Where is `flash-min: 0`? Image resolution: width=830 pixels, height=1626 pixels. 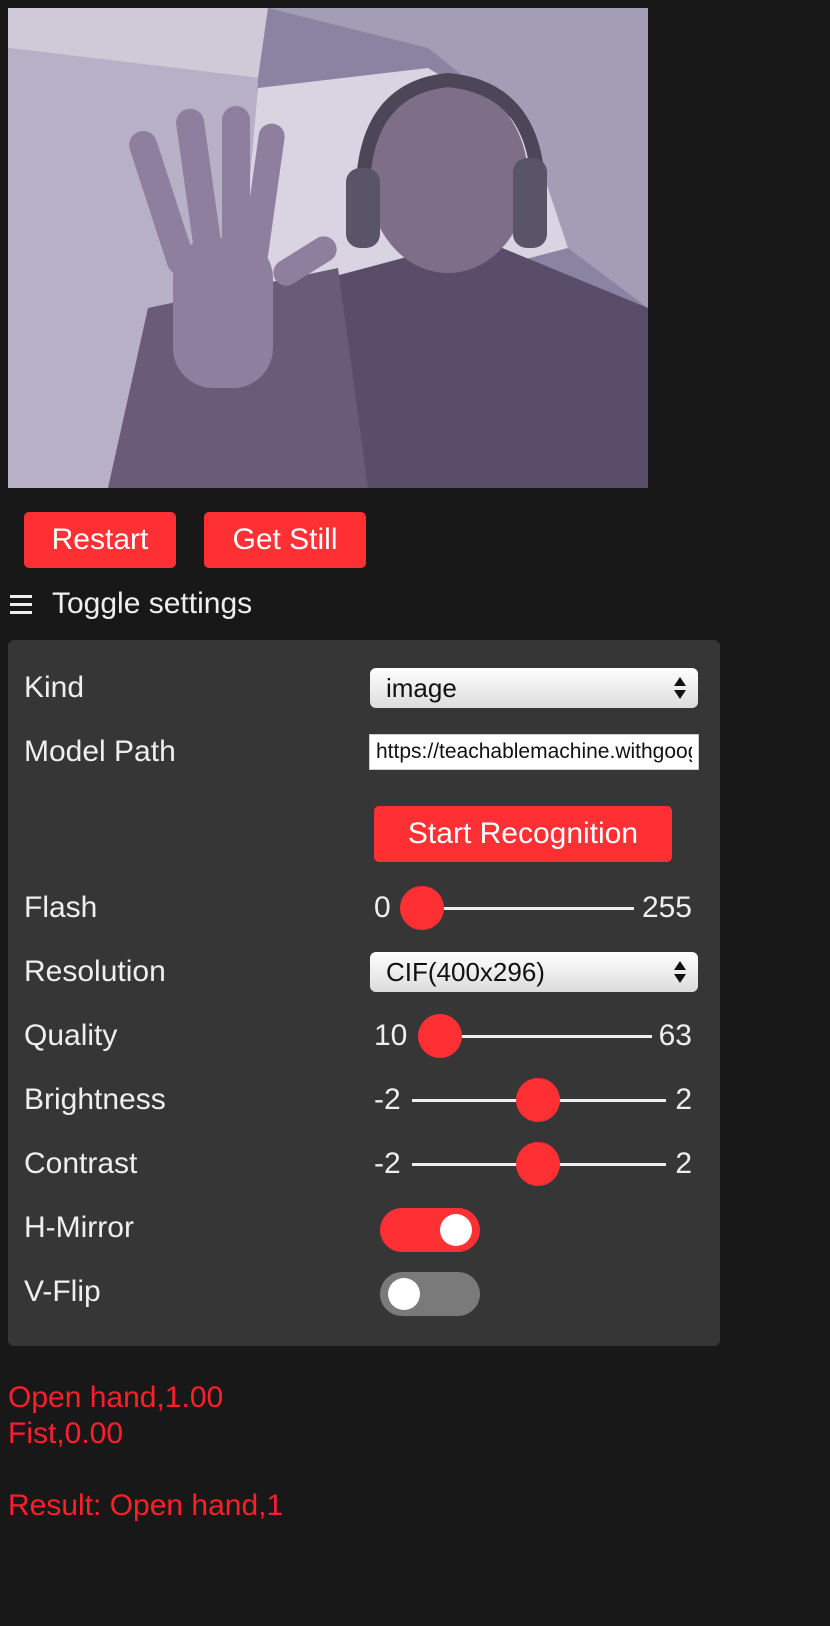
flash-min: 0 is located at coordinates (382, 907).